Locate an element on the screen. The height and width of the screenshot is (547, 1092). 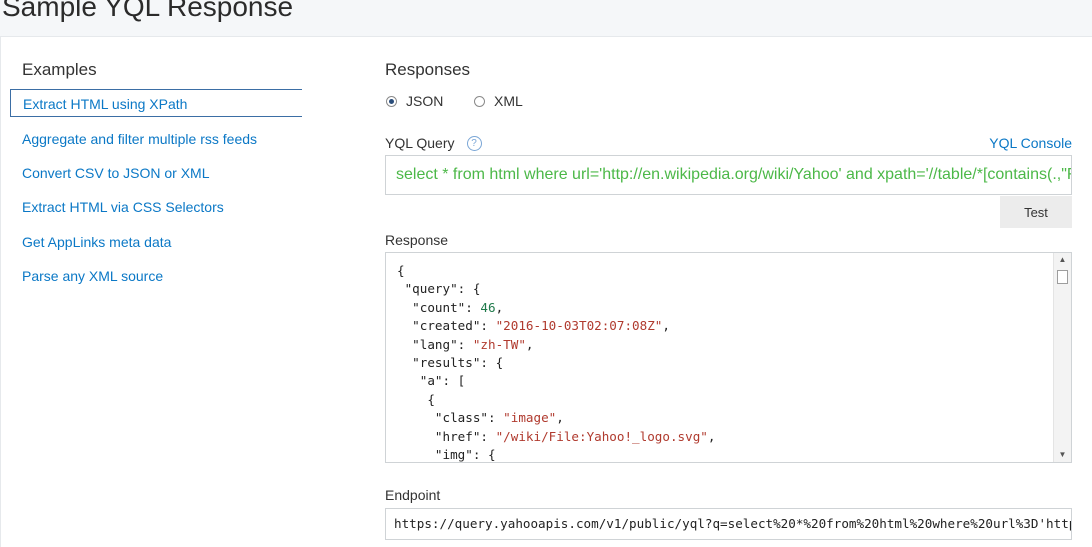
page-title: Sample YQL Response is located at coordinates (148, 11).